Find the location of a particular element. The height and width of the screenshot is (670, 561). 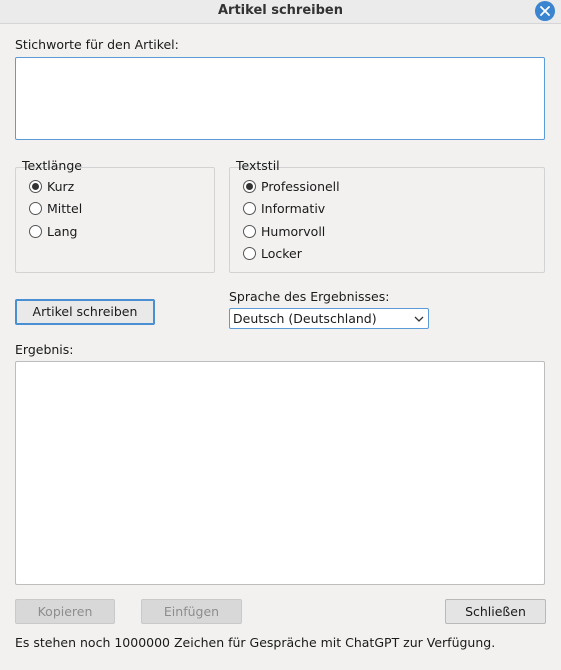

close-window-button is located at coordinates (545, 11).